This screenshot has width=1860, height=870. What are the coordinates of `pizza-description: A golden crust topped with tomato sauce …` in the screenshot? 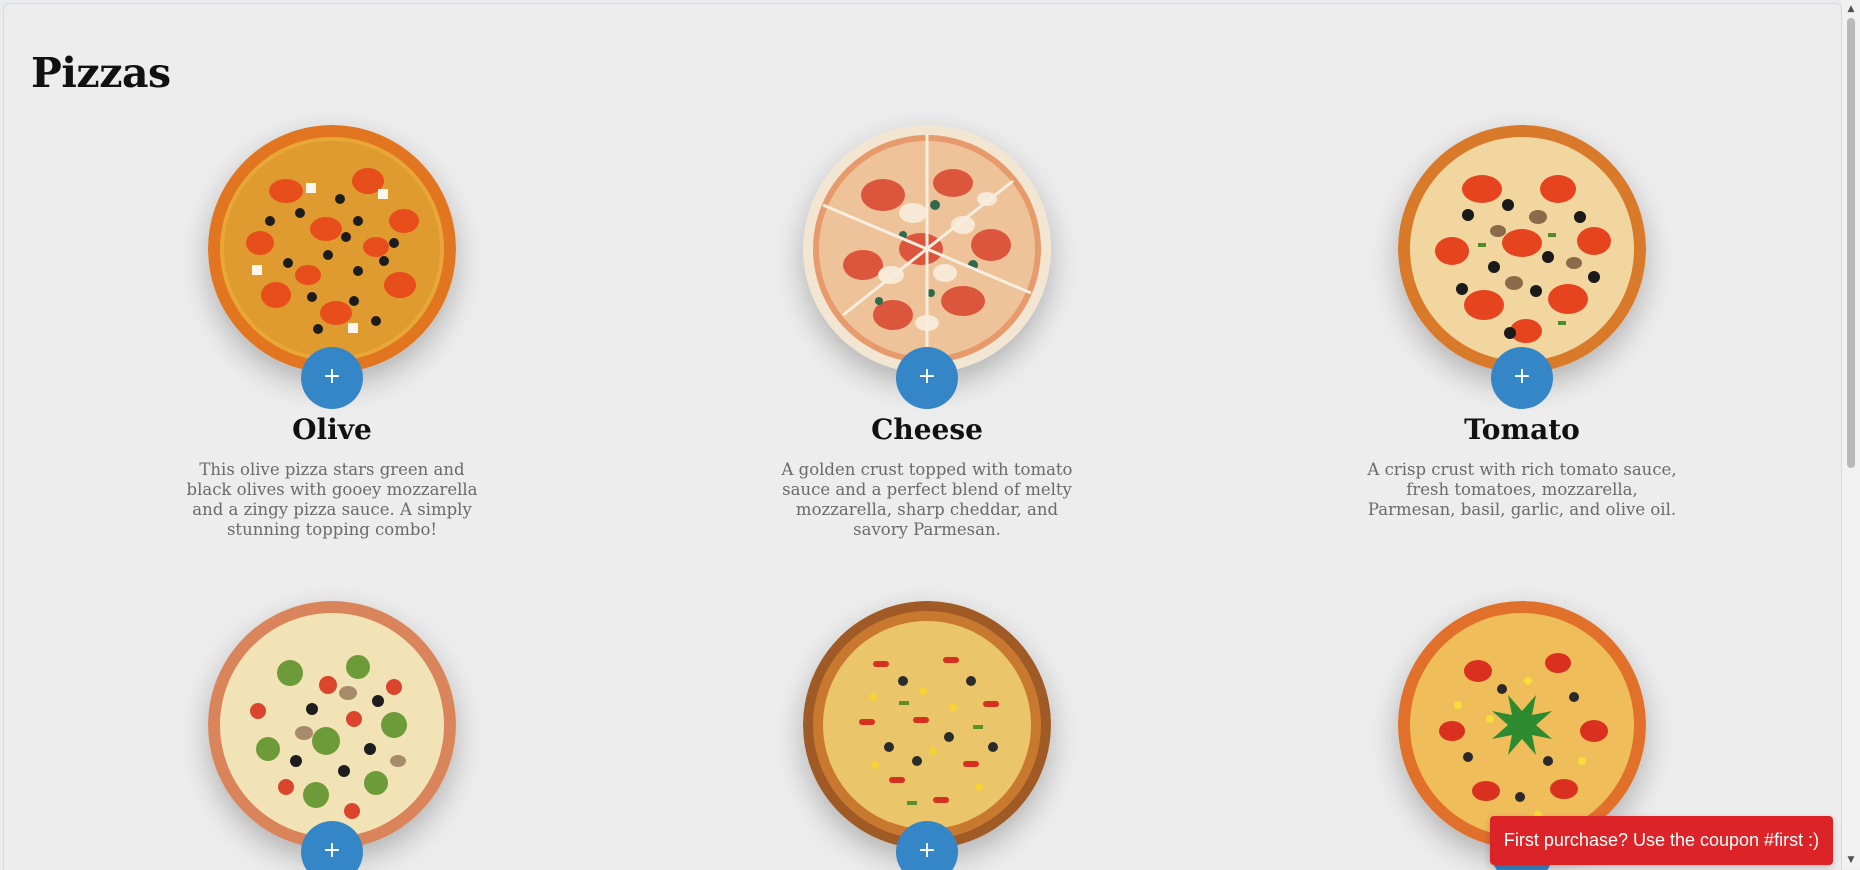 It's located at (927, 499).